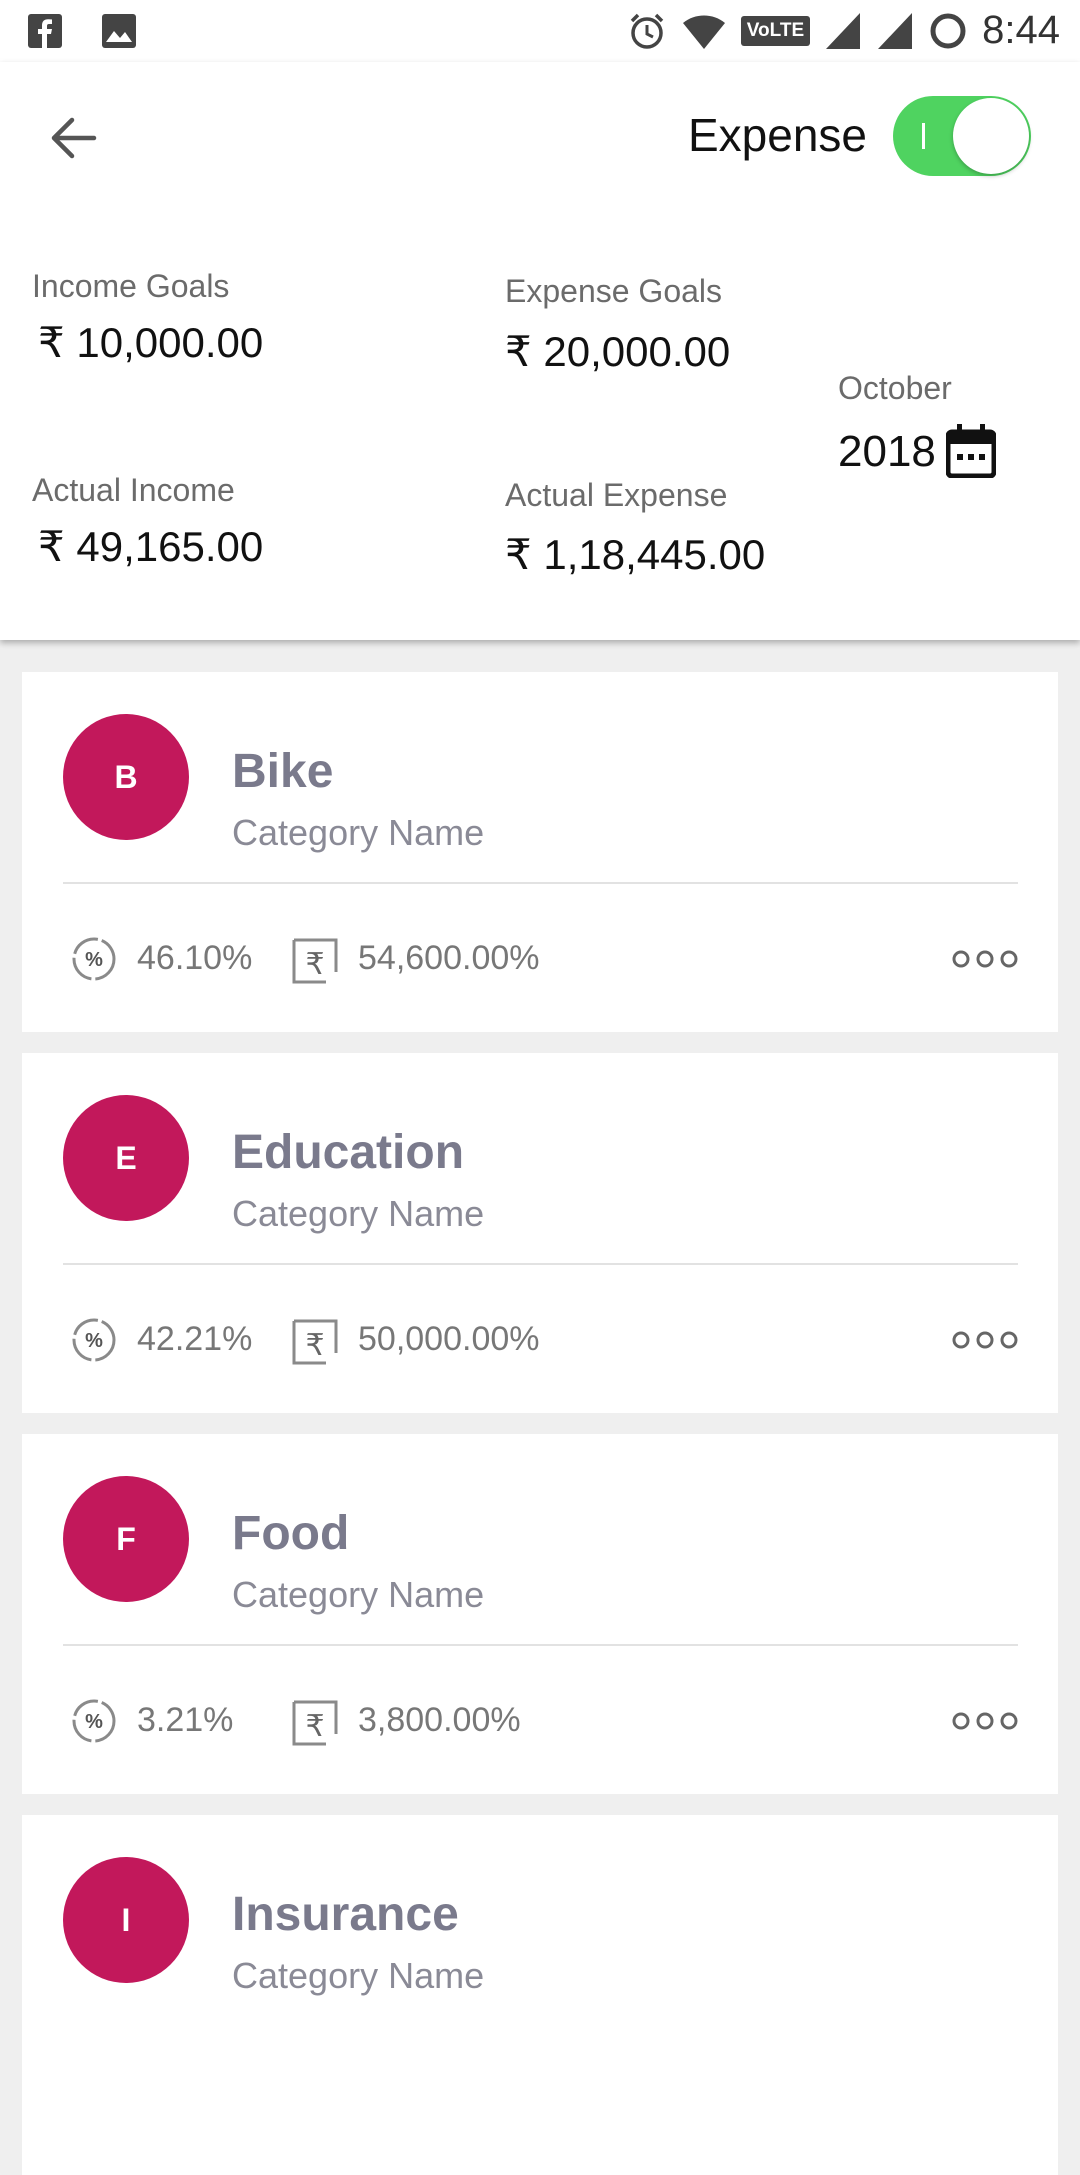 The height and width of the screenshot is (2175, 1080). I want to click on category-title: Food, so click(291, 1533).